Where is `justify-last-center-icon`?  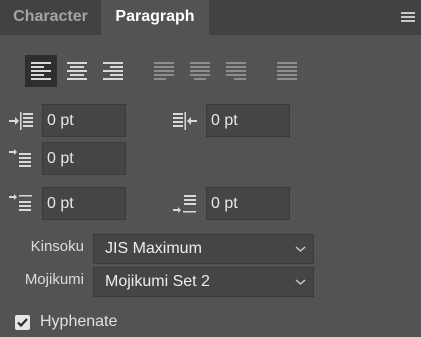 justify-last-center-icon is located at coordinates (200, 71).